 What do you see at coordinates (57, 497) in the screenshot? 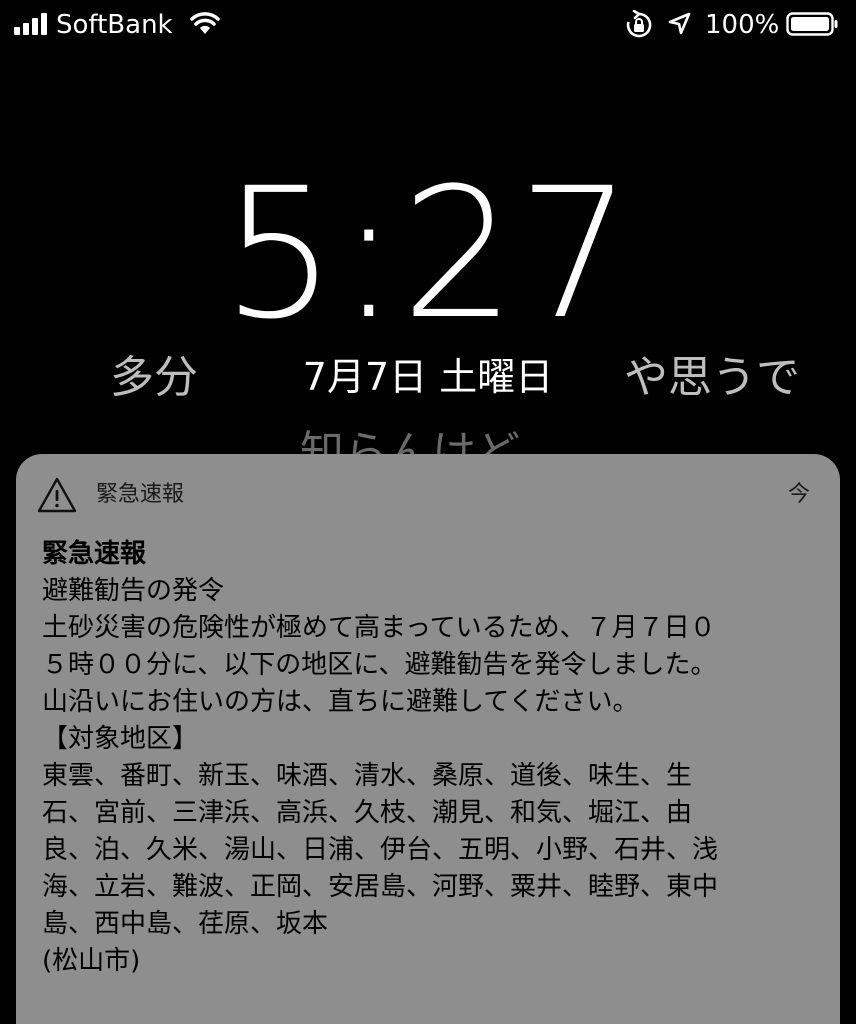
I see `warning-triangle-icon` at bounding box center [57, 497].